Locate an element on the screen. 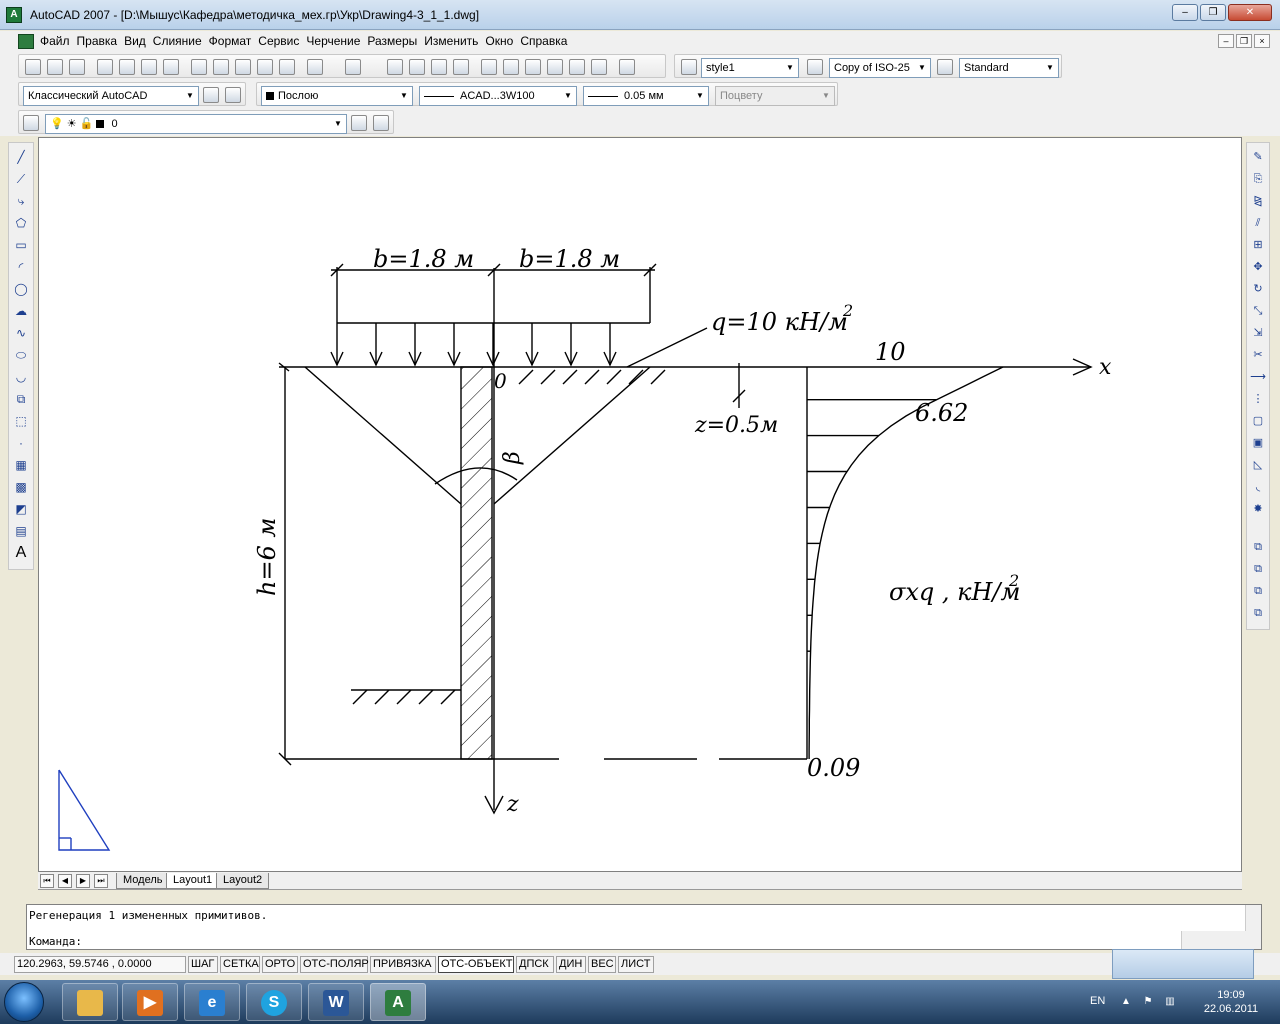 This screenshot has height=1024, width=1280. block-editor-icon is located at coordinates (287, 67).